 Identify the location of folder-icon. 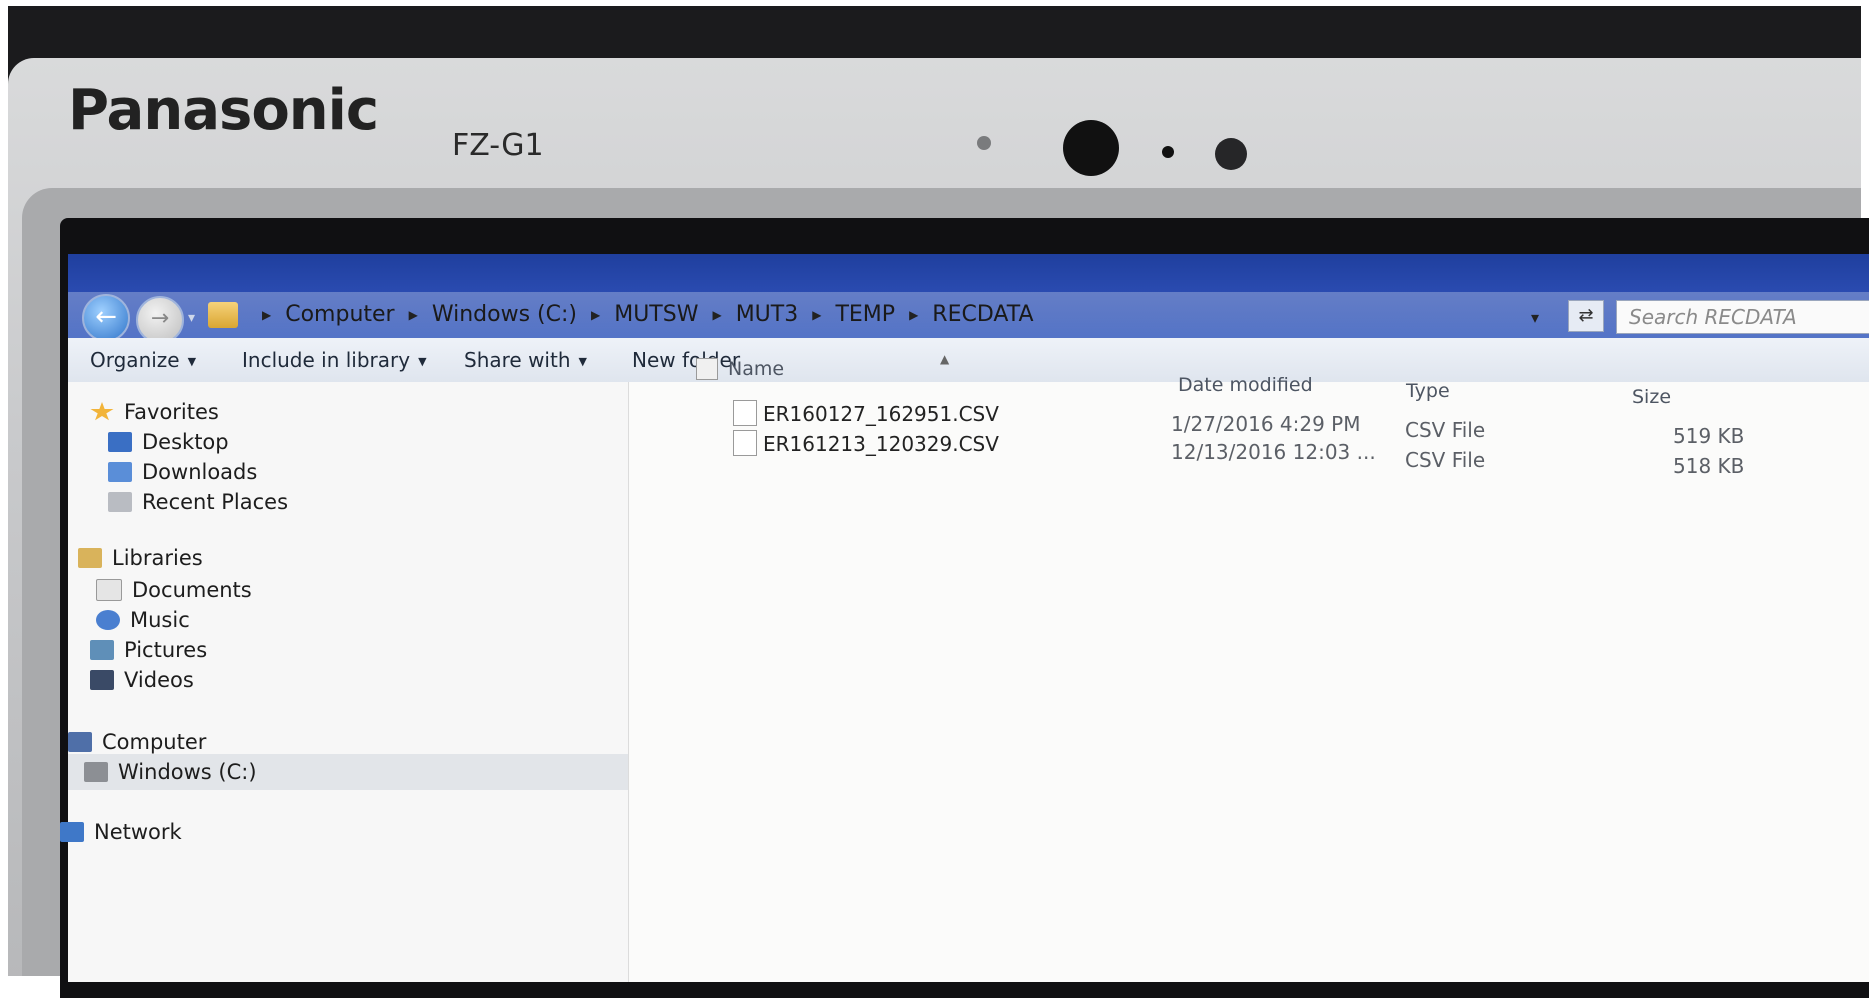
(223, 315).